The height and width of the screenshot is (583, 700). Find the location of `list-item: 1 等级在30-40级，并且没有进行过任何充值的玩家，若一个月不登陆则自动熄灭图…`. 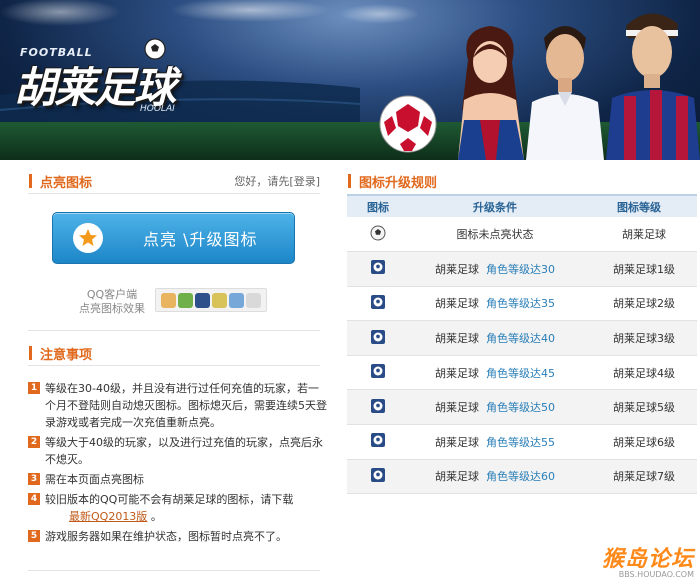

list-item: 1 等级在30-40级，并且没有进行过任何充值的玩家，若一个月不登陆则自动熄灭图… is located at coordinates (178, 405).